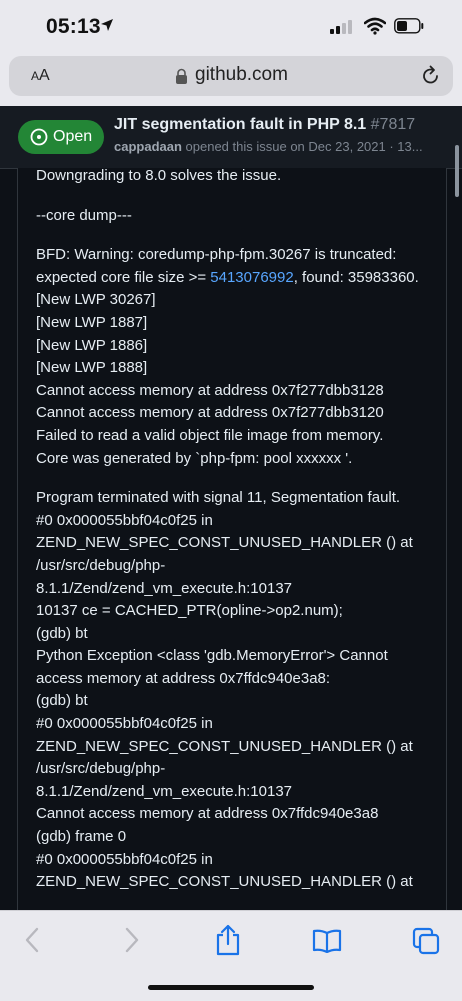  I want to click on comment-line: (gdb) frame 0, so click(81, 837).